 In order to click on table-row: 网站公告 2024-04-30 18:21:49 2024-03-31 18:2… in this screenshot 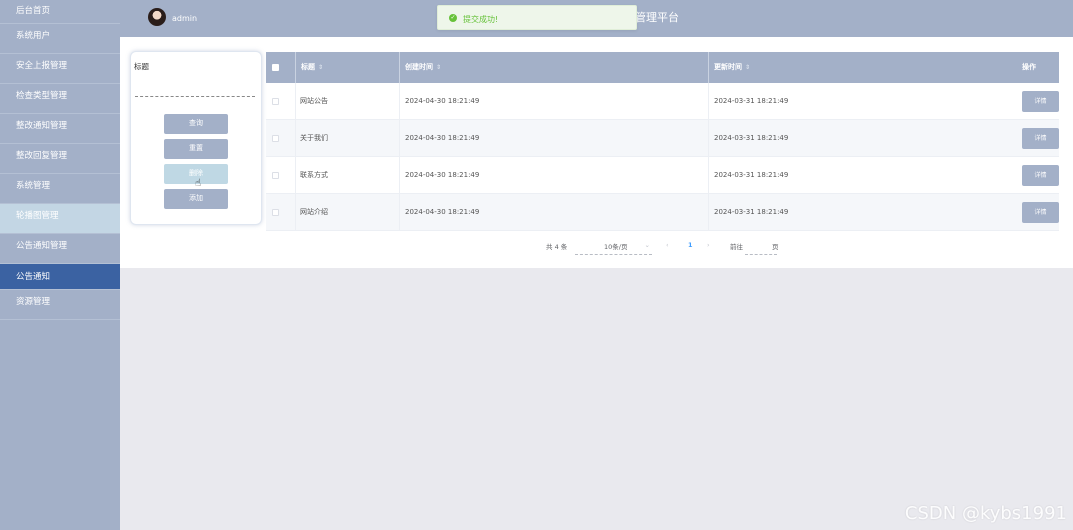, I will do `click(662, 101)`.